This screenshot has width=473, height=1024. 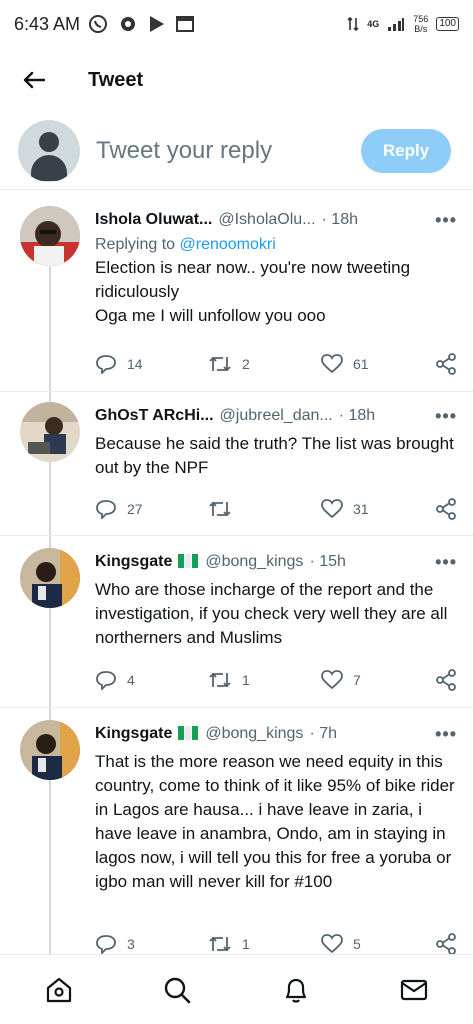 I want to click on reply-action: 27, so click(x=151, y=509).